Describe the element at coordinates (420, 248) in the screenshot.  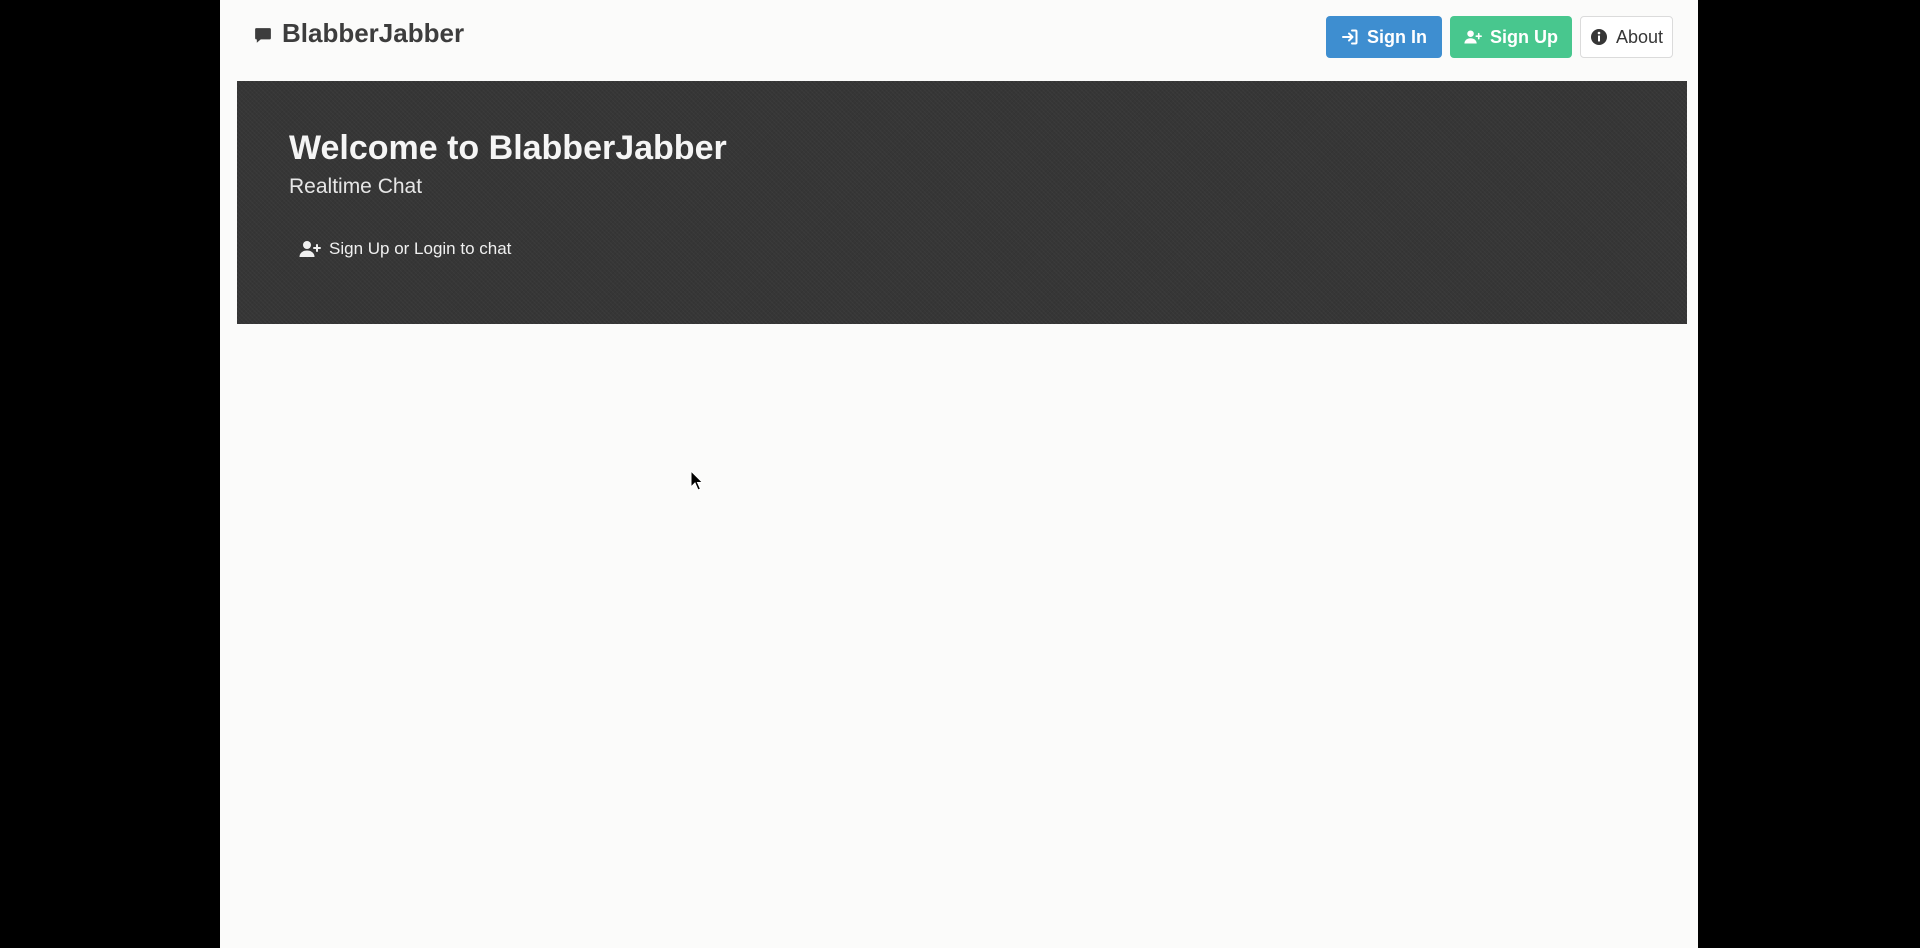
I see `hero-cta-label: Sign Up or Login to chat` at that location.